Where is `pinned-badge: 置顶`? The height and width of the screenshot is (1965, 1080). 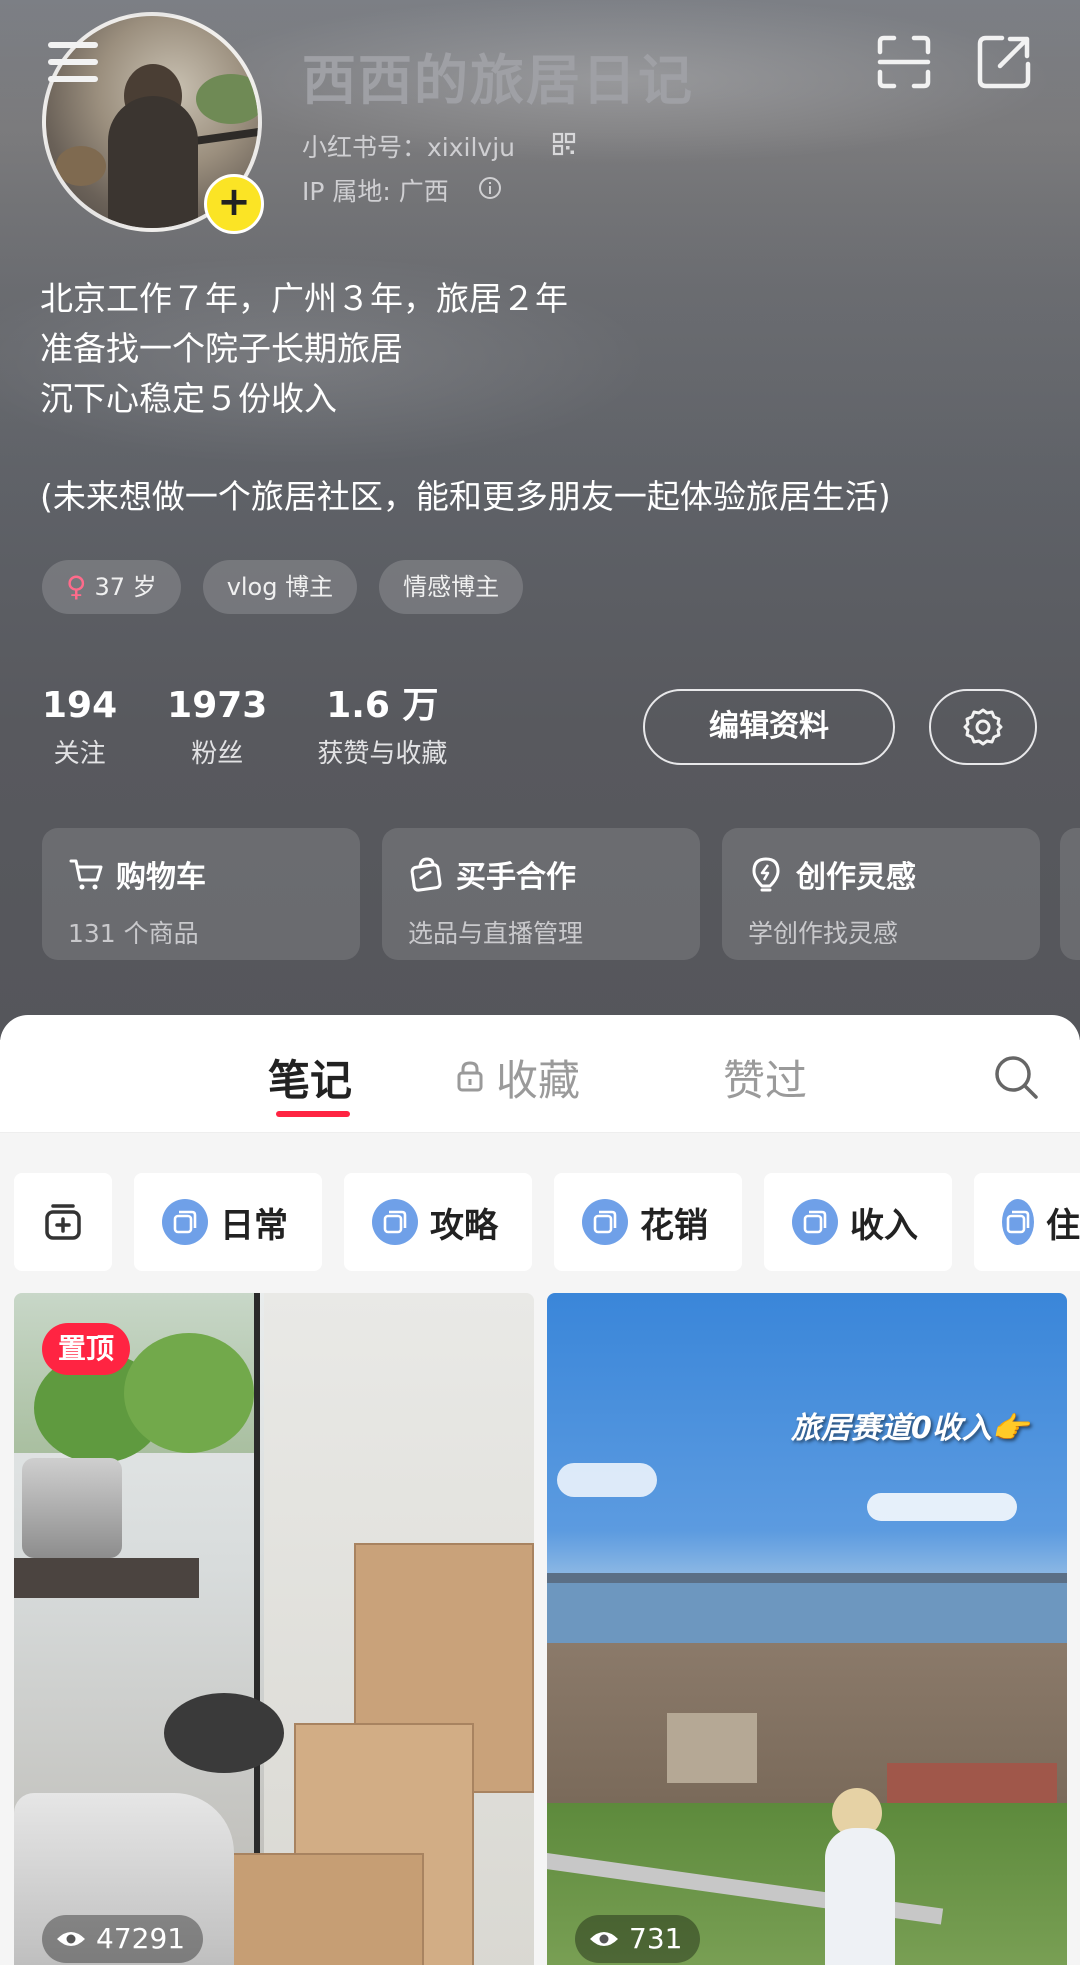 pinned-badge: 置顶 is located at coordinates (86, 1349).